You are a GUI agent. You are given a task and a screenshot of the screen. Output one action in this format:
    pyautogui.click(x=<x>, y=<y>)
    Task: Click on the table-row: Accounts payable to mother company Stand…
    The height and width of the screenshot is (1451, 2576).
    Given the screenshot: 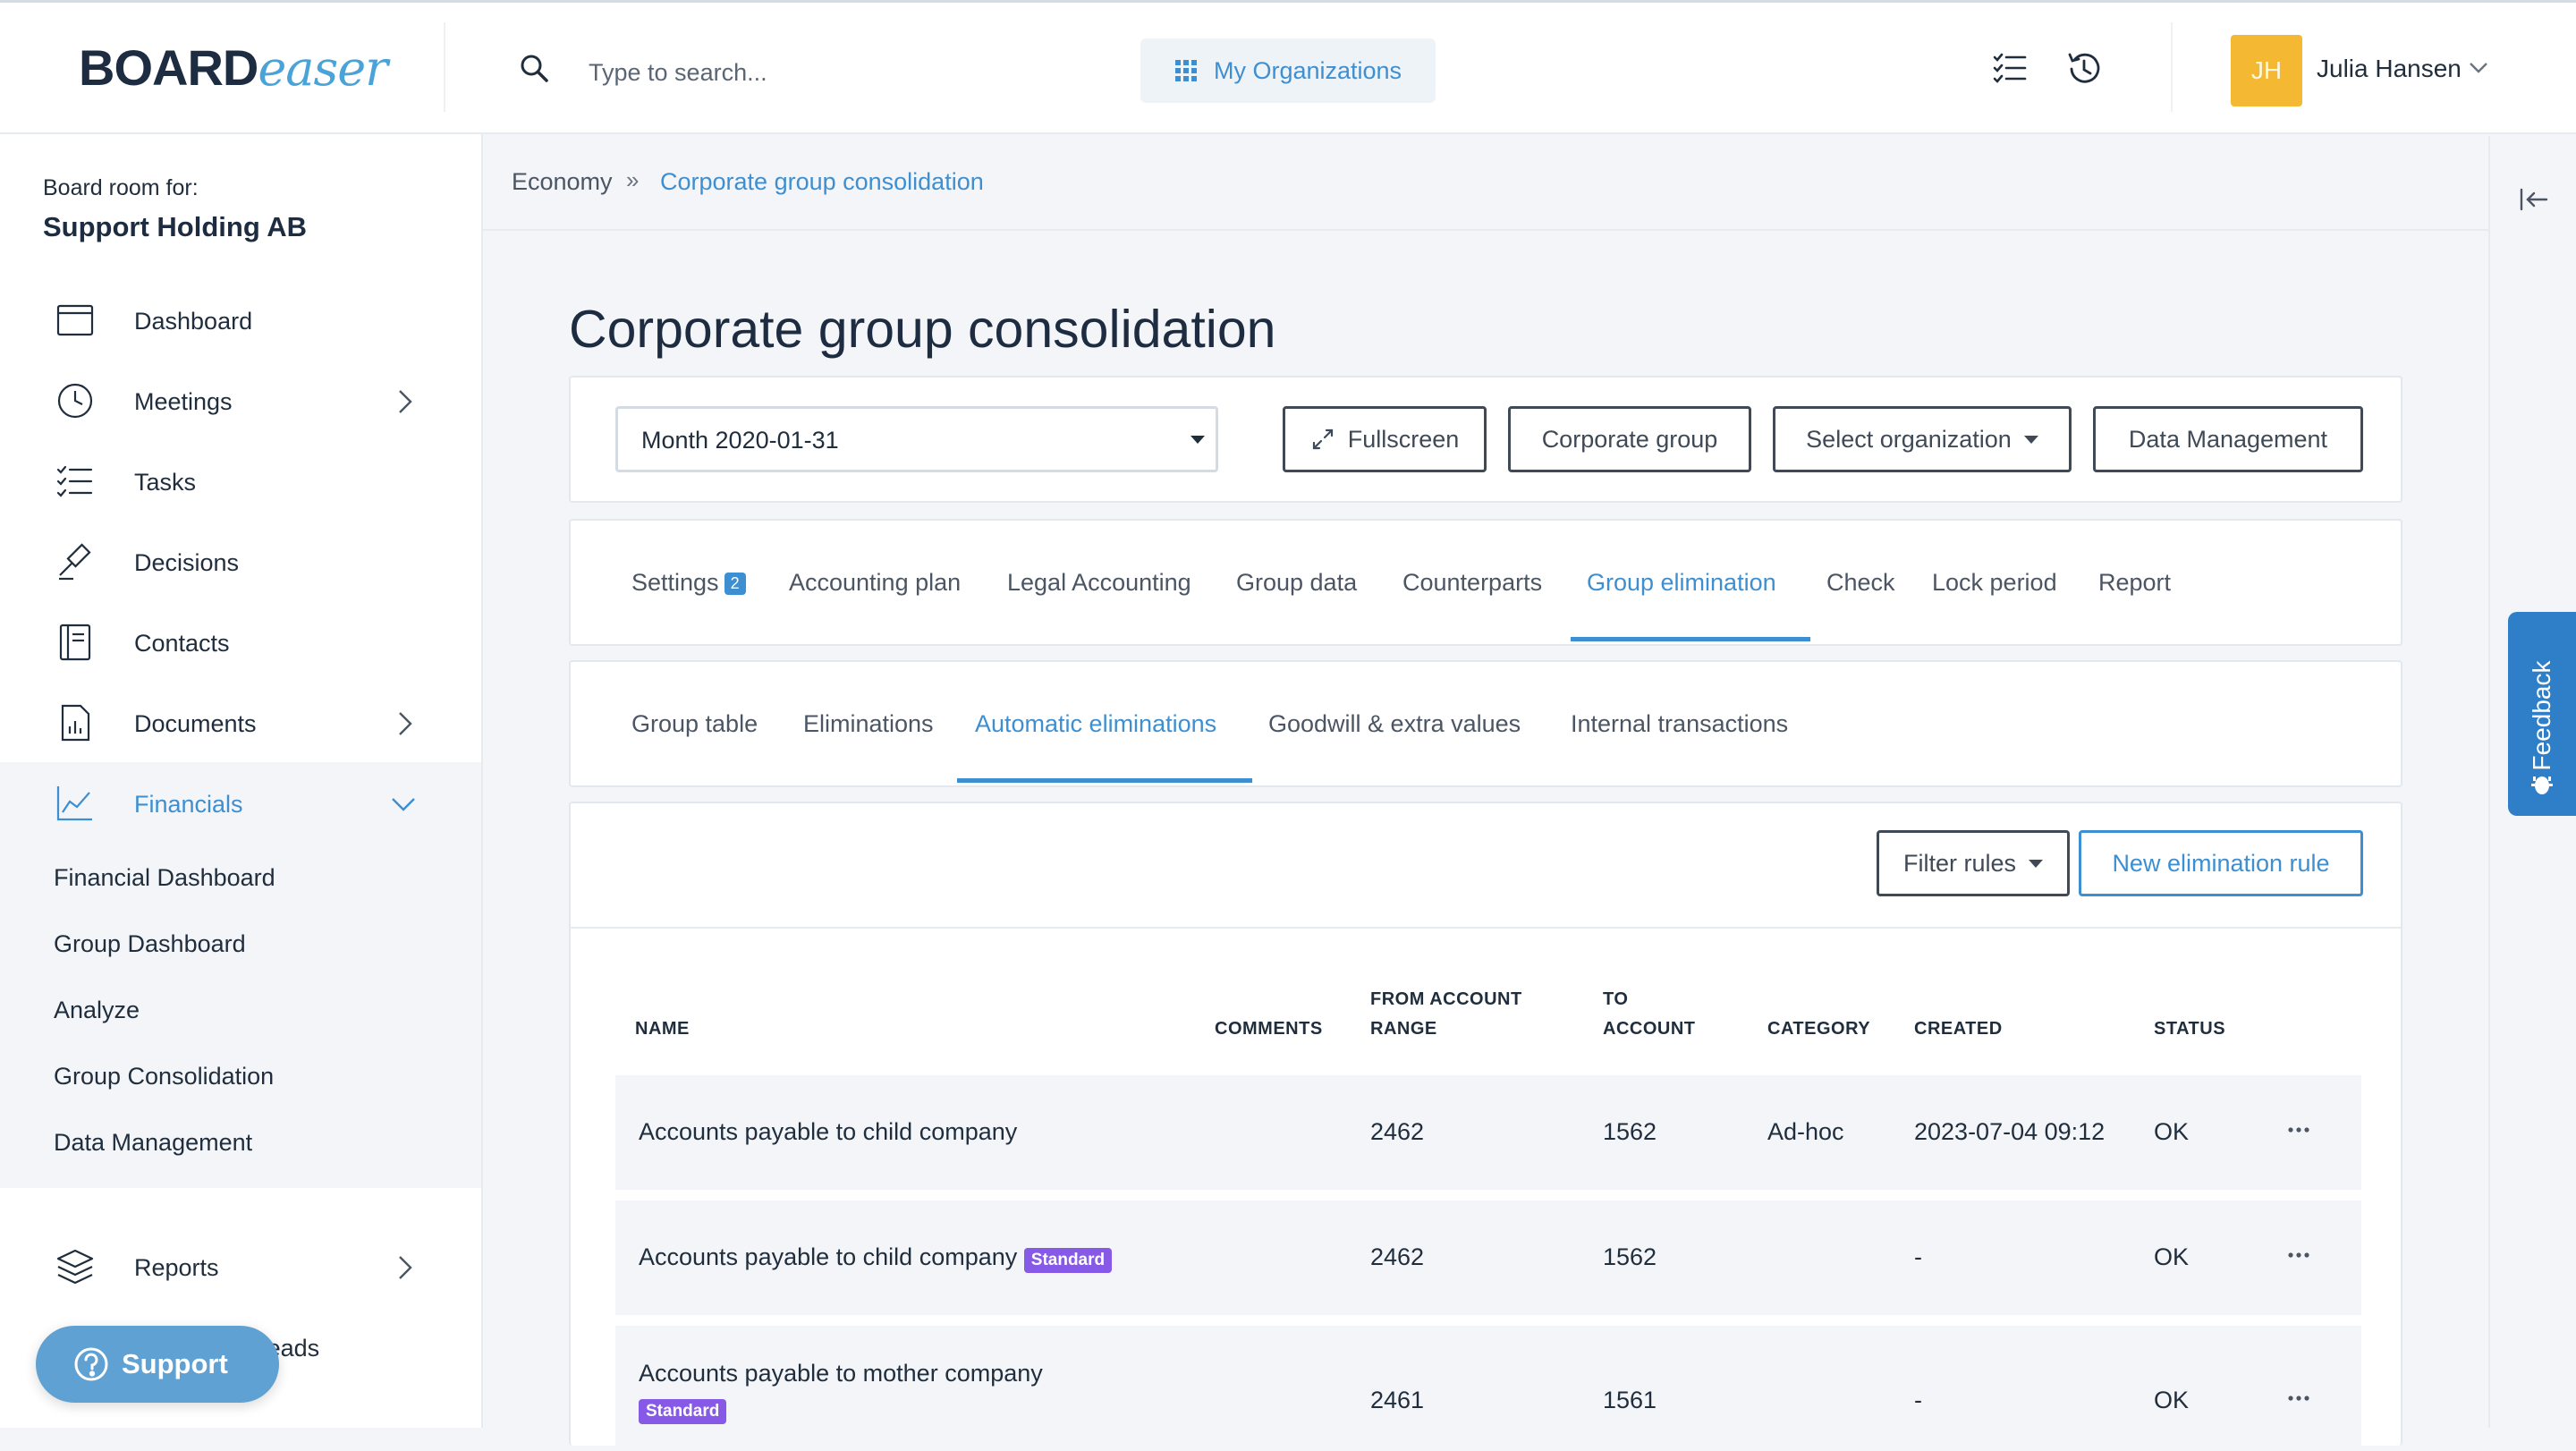 What is the action you would take?
    pyautogui.click(x=1488, y=1388)
    